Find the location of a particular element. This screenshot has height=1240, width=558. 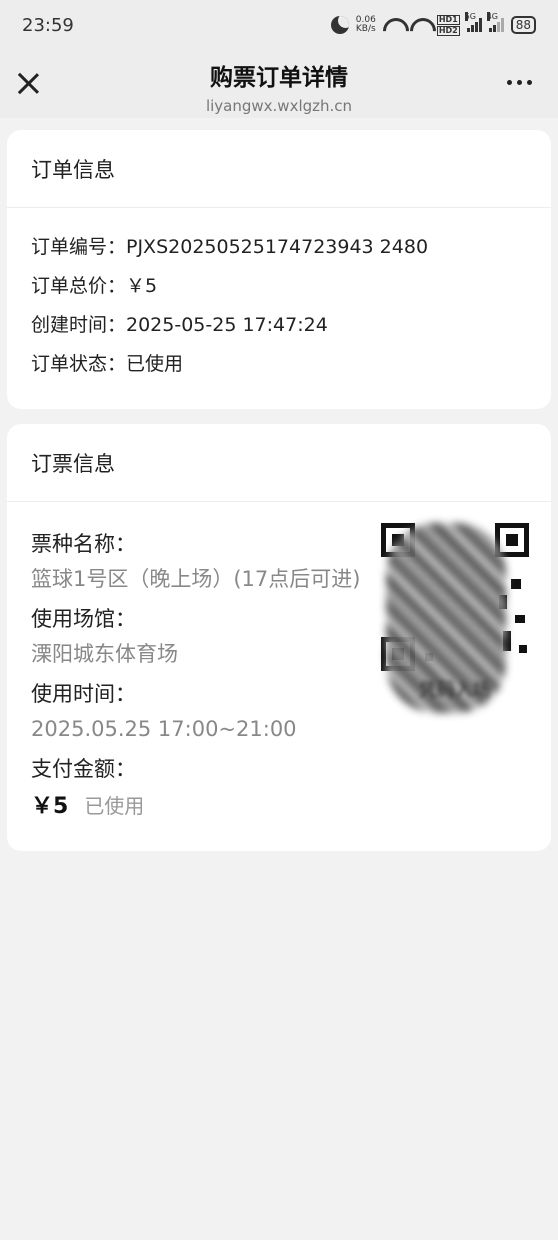

moon-icon is located at coordinates (339, 25).